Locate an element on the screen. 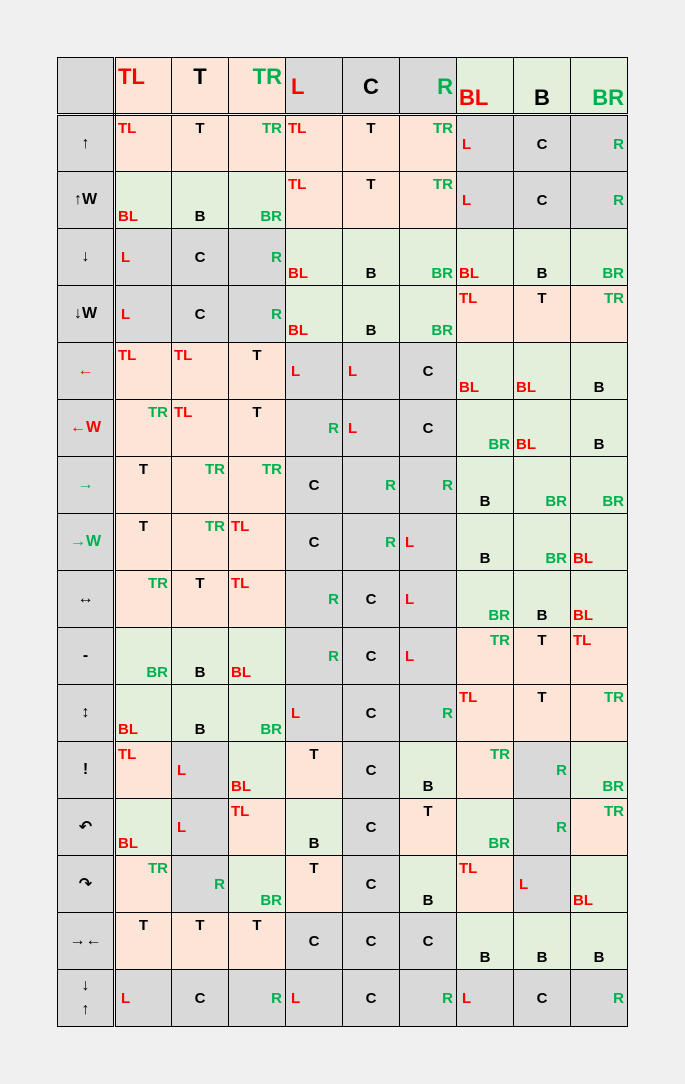  row-label-cell: ↓W is located at coordinates (86, 314).